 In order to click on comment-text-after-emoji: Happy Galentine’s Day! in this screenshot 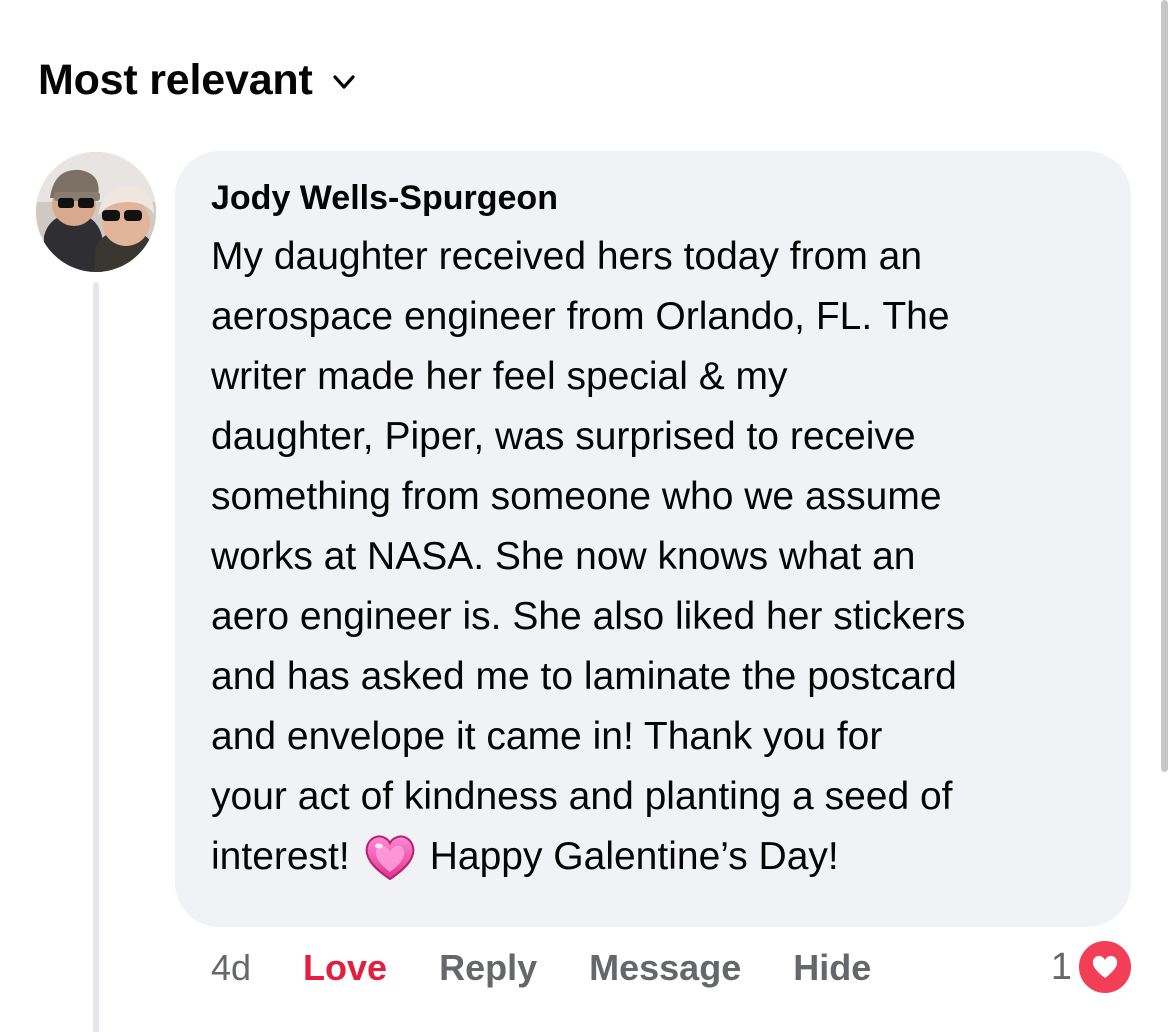, I will do `click(634, 856)`.